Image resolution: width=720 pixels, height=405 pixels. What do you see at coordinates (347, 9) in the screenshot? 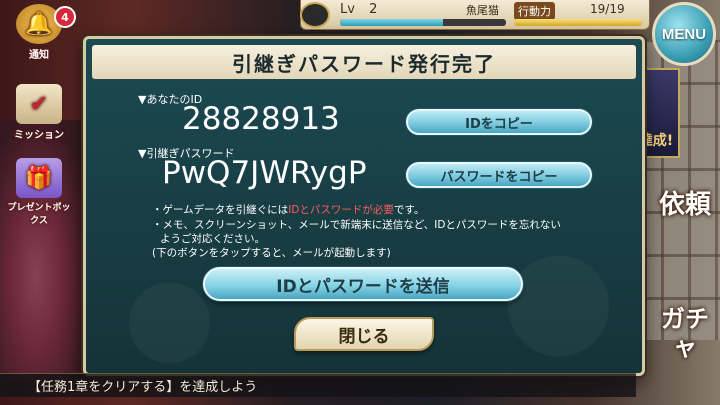
I see `level-label: Lv` at bounding box center [347, 9].